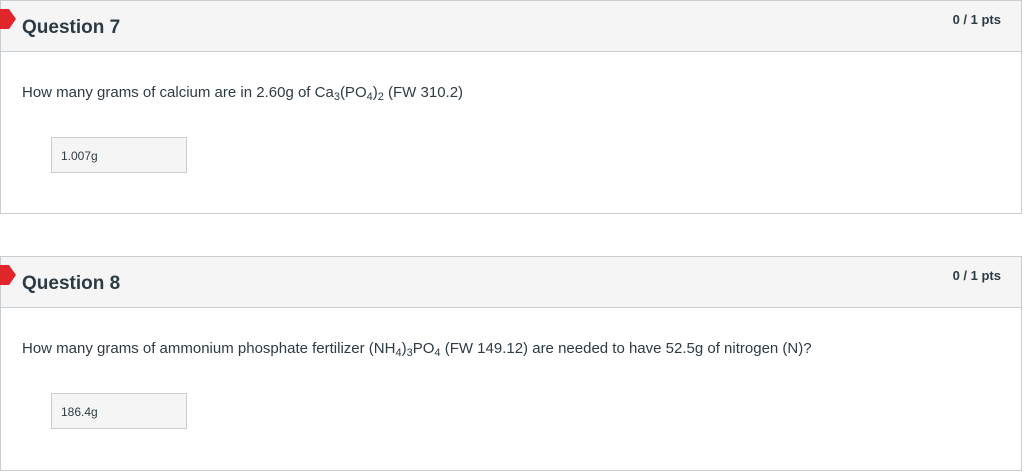 Image resolution: width=1024 pixels, height=472 pixels. What do you see at coordinates (71, 27) in the screenshot?
I see `question-title: Question 7` at bounding box center [71, 27].